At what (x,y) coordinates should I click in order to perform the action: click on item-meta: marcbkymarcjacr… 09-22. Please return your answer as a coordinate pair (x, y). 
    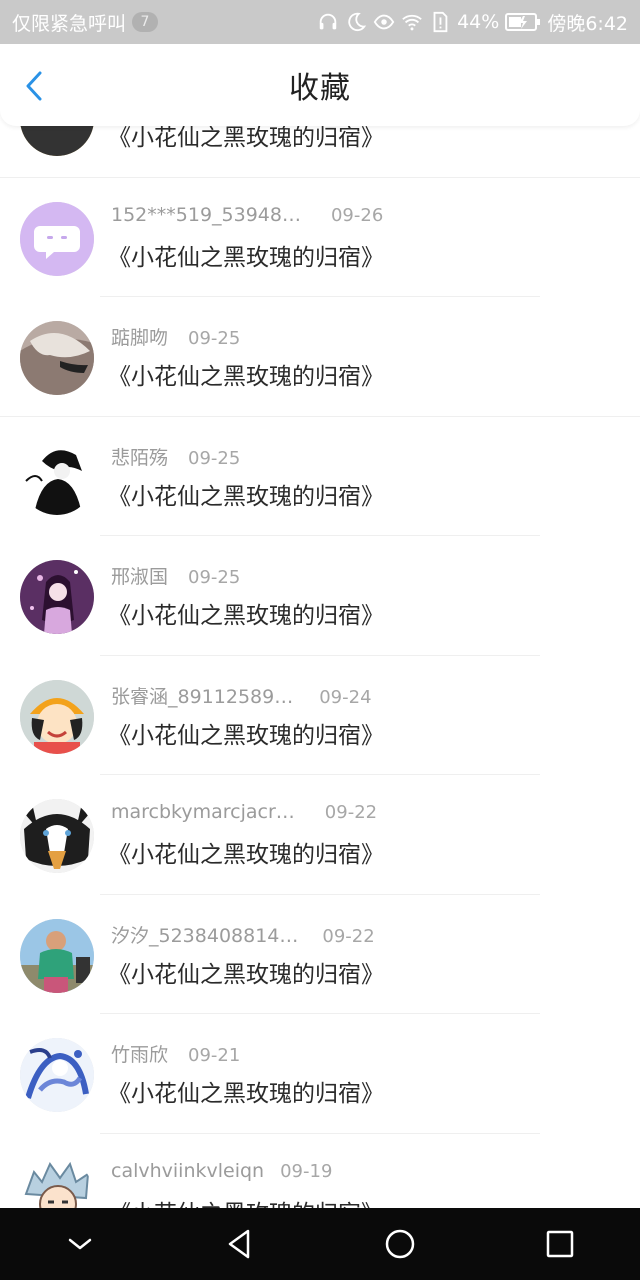
    Looking at the image, I should click on (244, 812).